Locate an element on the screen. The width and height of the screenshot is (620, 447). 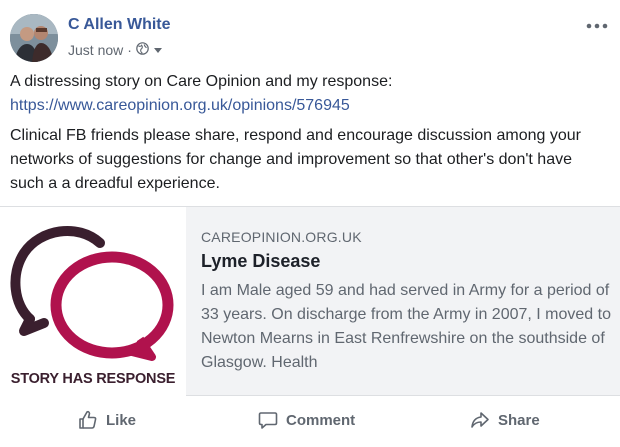
globe-icon is located at coordinates (142, 50).